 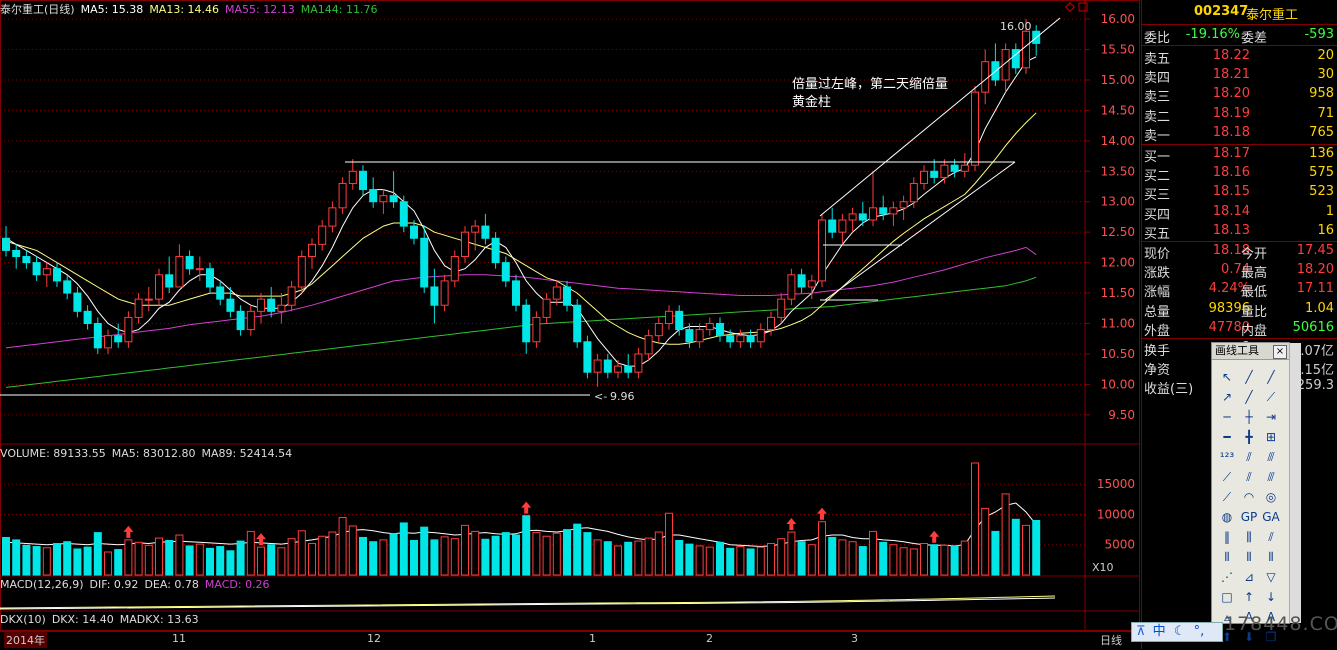 I want to click on ask-level-label: 卖四, so click(x=1157, y=79).